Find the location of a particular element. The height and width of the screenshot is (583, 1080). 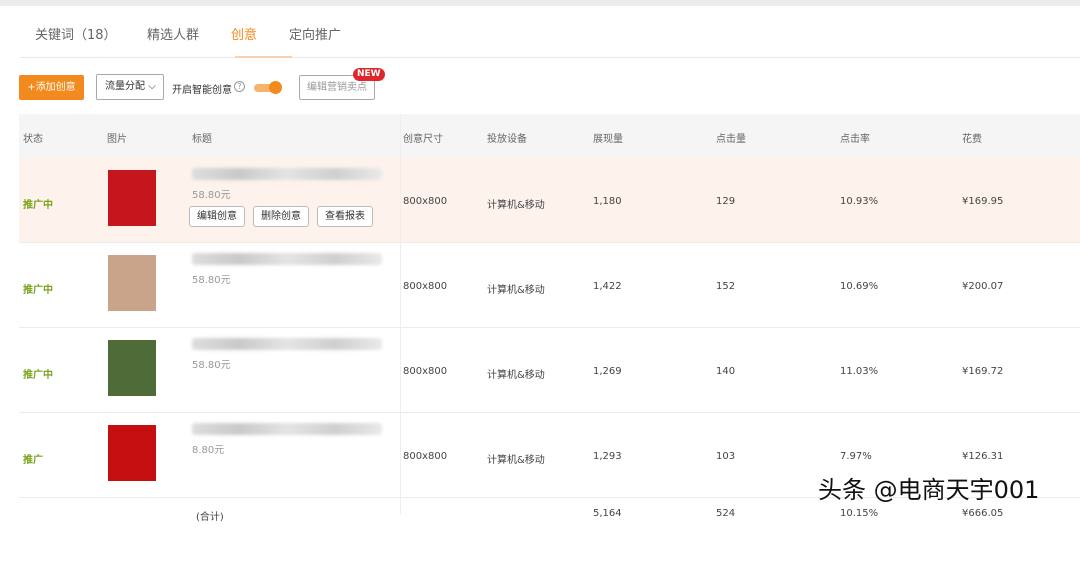

chevron-down-icon: ⌵ is located at coordinates (152, 86).